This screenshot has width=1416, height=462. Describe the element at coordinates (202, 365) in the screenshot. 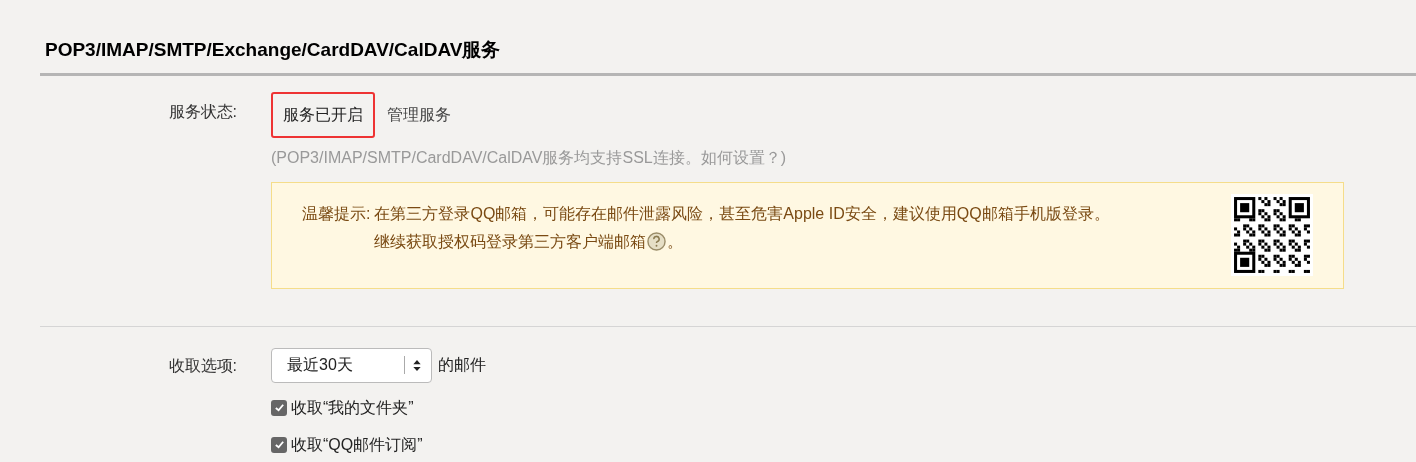

I see `field-label: 收取选项:` at that location.